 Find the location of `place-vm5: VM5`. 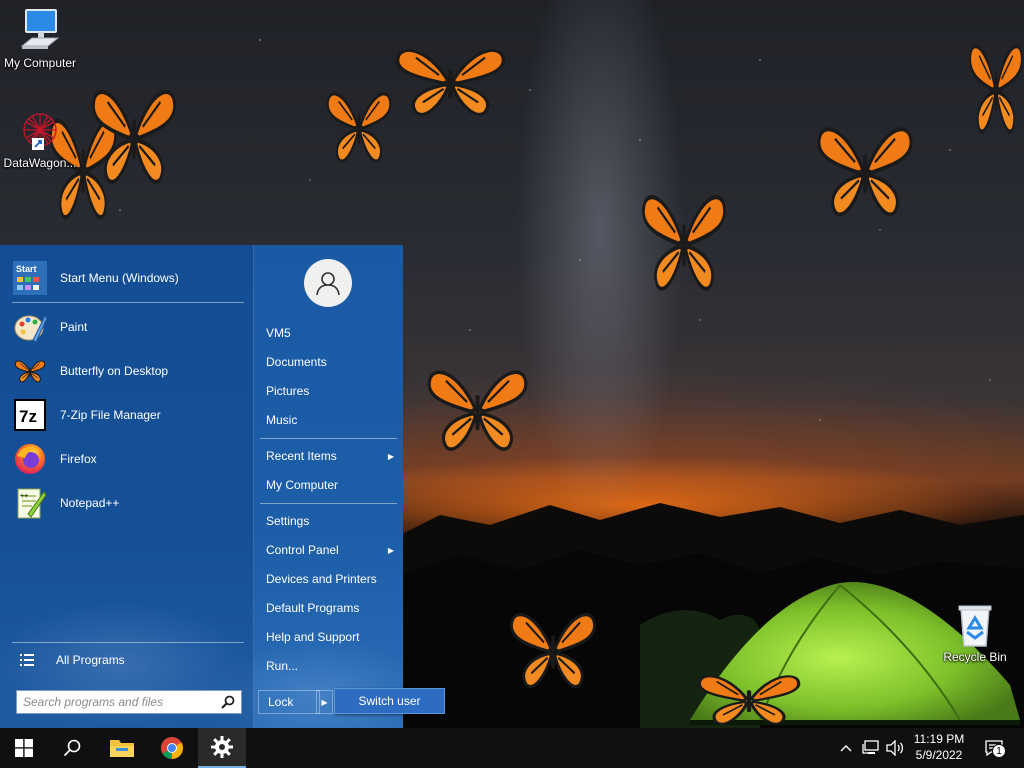

place-vm5: VM5 is located at coordinates (331, 333).